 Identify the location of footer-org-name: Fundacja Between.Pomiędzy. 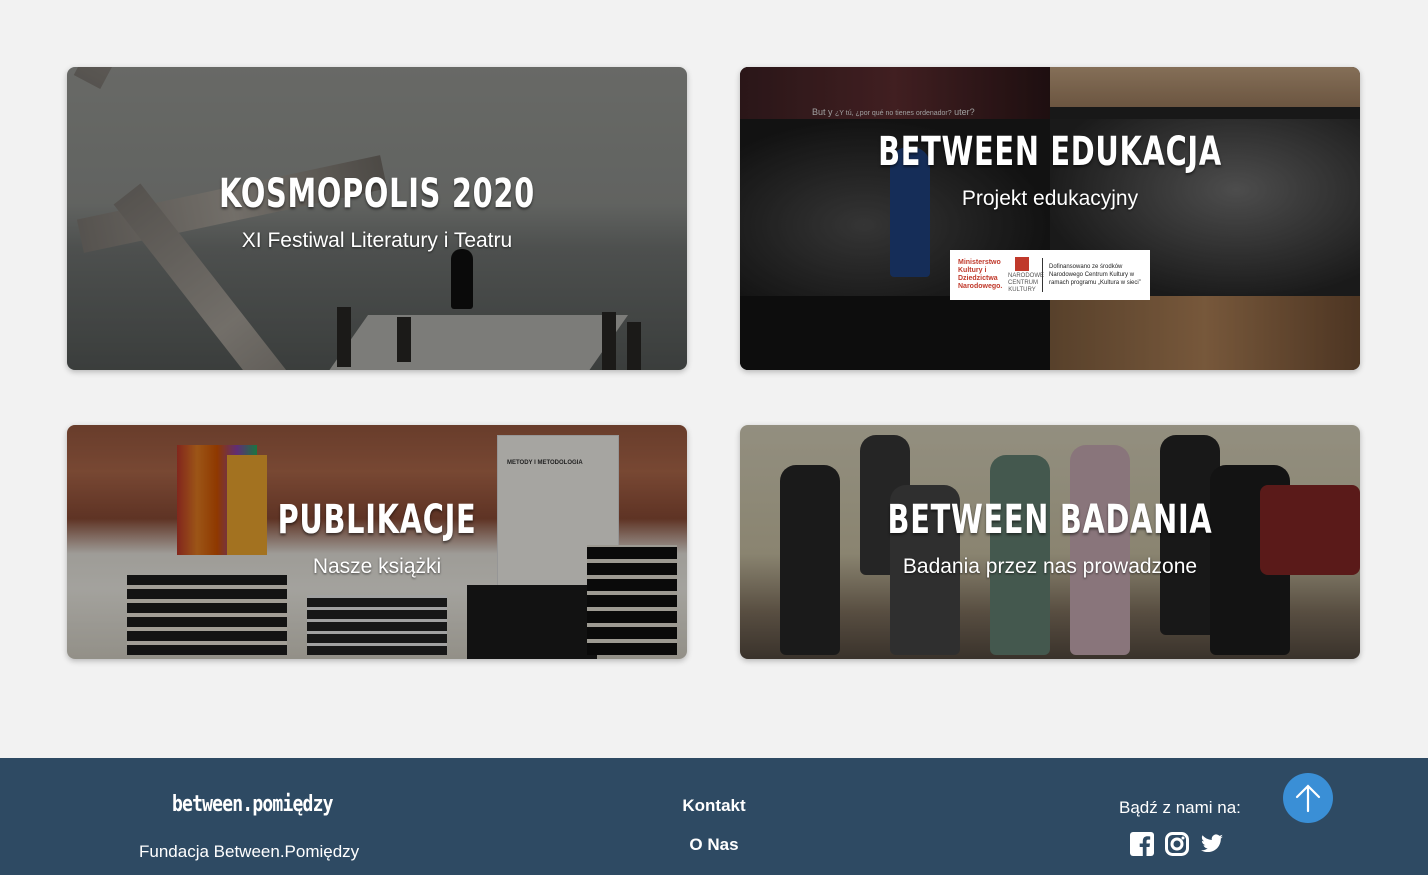
(249, 851).